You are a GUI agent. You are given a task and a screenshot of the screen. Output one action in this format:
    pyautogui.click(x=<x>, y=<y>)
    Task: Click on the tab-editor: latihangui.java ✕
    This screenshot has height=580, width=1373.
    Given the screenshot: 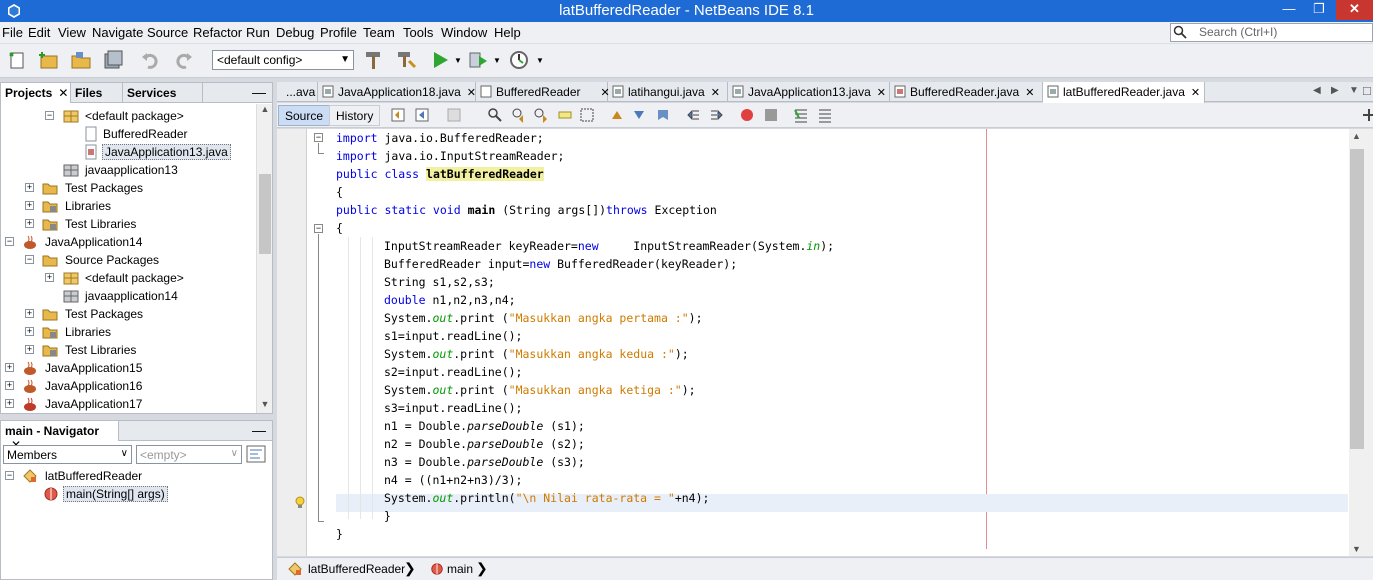 What is the action you would take?
    pyautogui.click(x=668, y=92)
    